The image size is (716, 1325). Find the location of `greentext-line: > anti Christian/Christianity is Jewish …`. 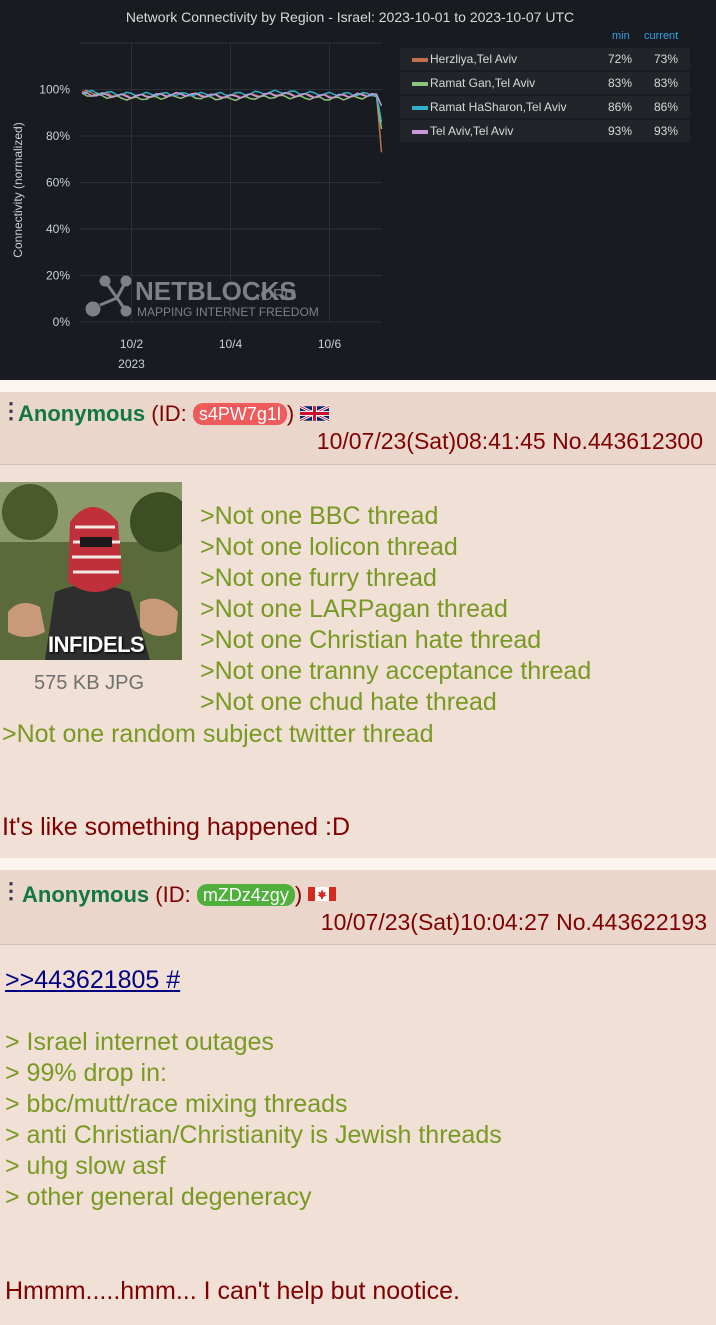

greentext-line: > anti Christian/Christianity is Jewish … is located at coordinates (253, 1135).